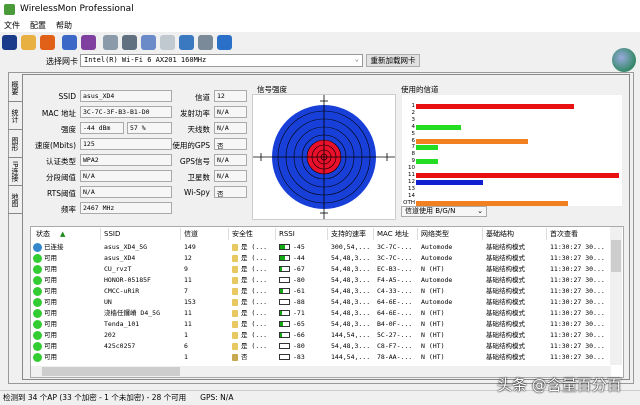 The image size is (640, 405). What do you see at coordinates (186, 42) in the screenshot?
I see `info-globe-icon` at bounding box center [186, 42].